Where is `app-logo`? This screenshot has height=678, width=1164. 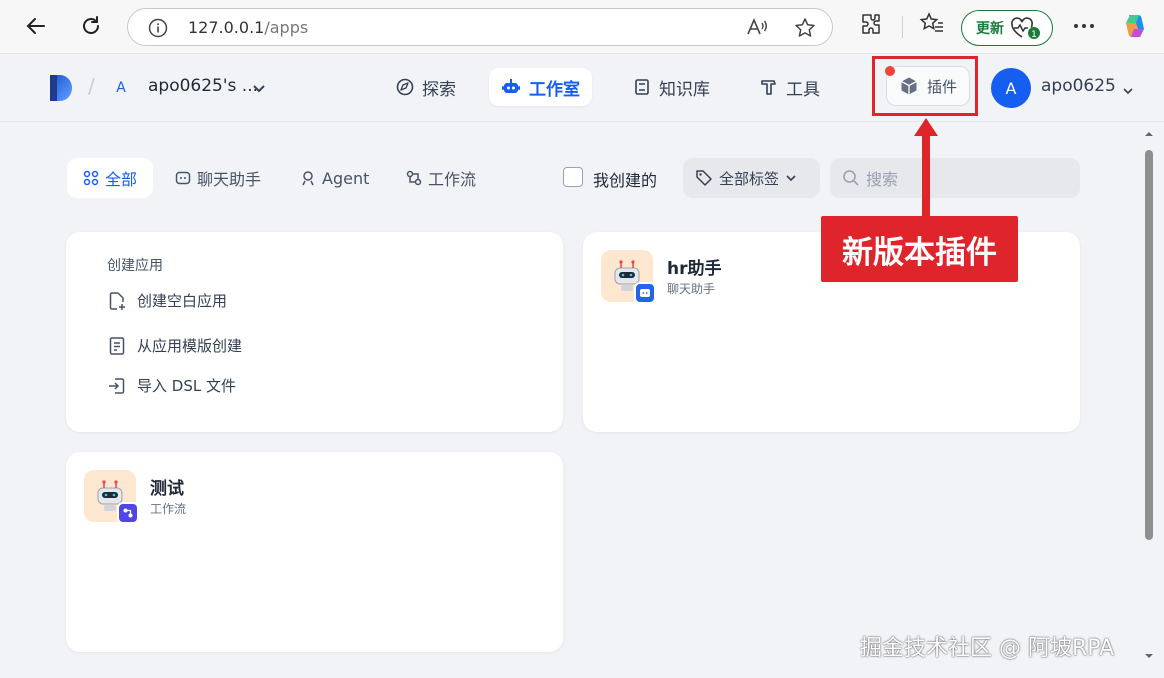
app-logo is located at coordinates (61, 88).